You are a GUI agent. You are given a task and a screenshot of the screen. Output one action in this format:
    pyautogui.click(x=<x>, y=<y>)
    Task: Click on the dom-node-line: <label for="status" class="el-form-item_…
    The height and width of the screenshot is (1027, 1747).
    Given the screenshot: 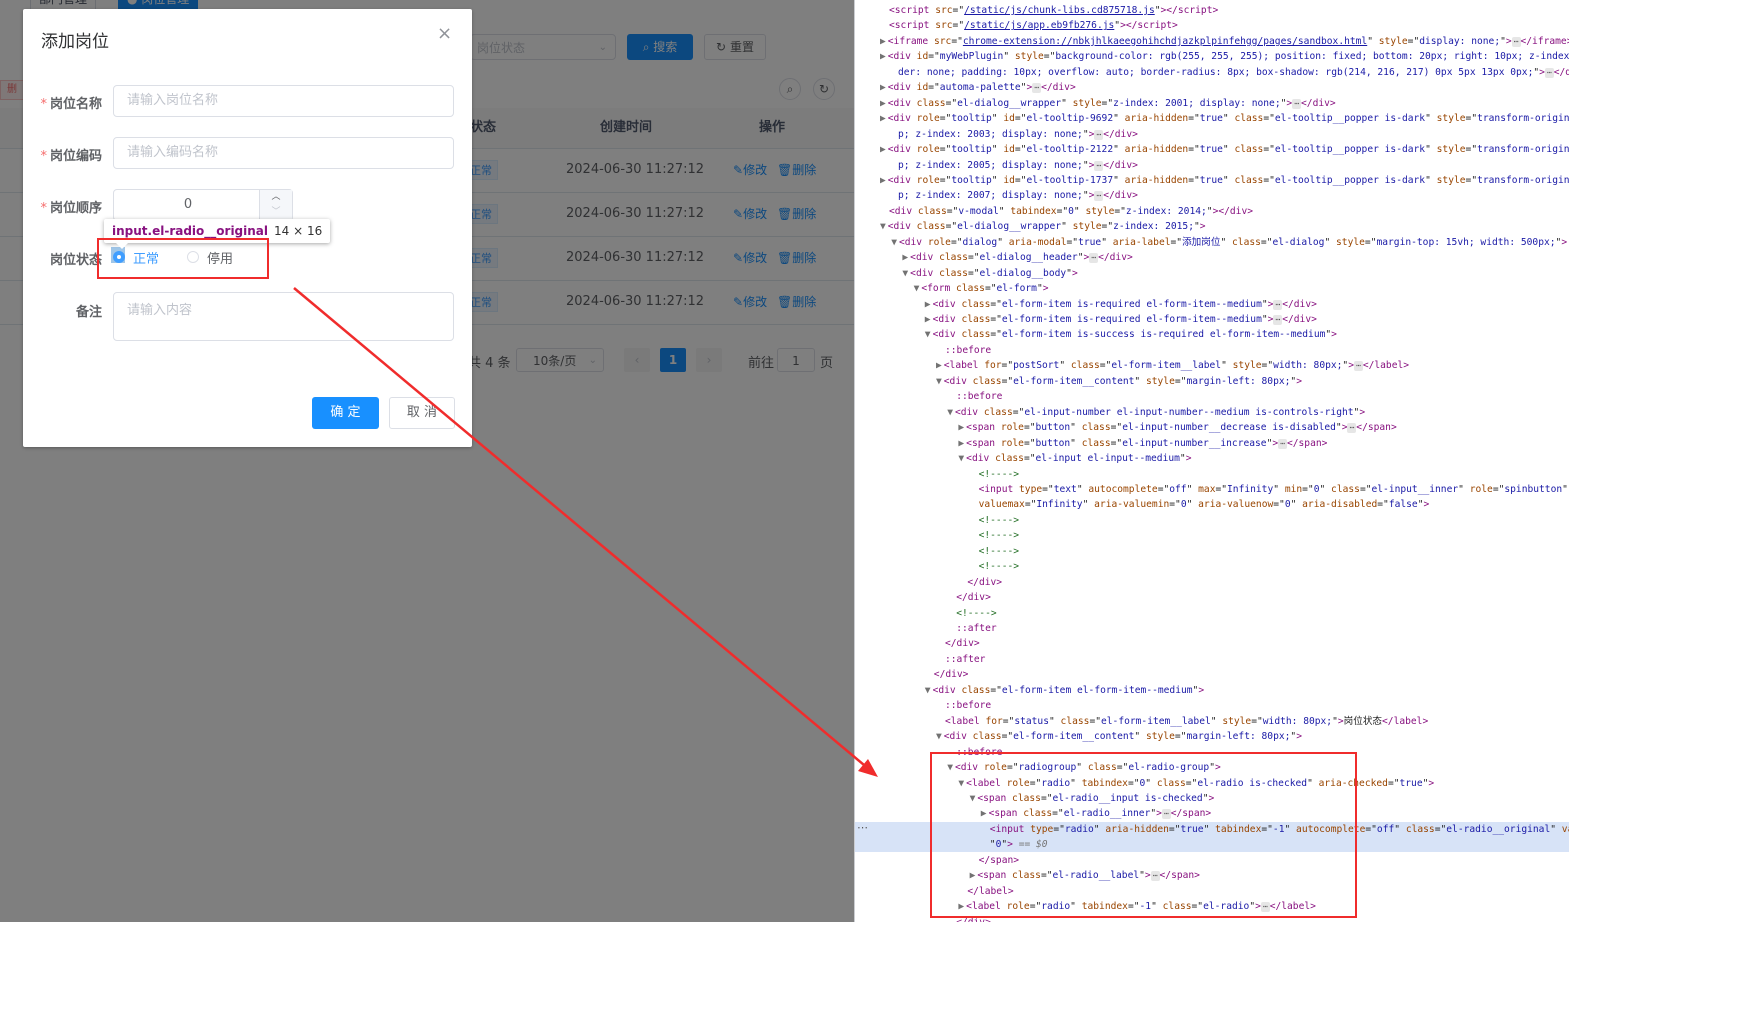 What is the action you would take?
    pyautogui.click(x=1212, y=721)
    